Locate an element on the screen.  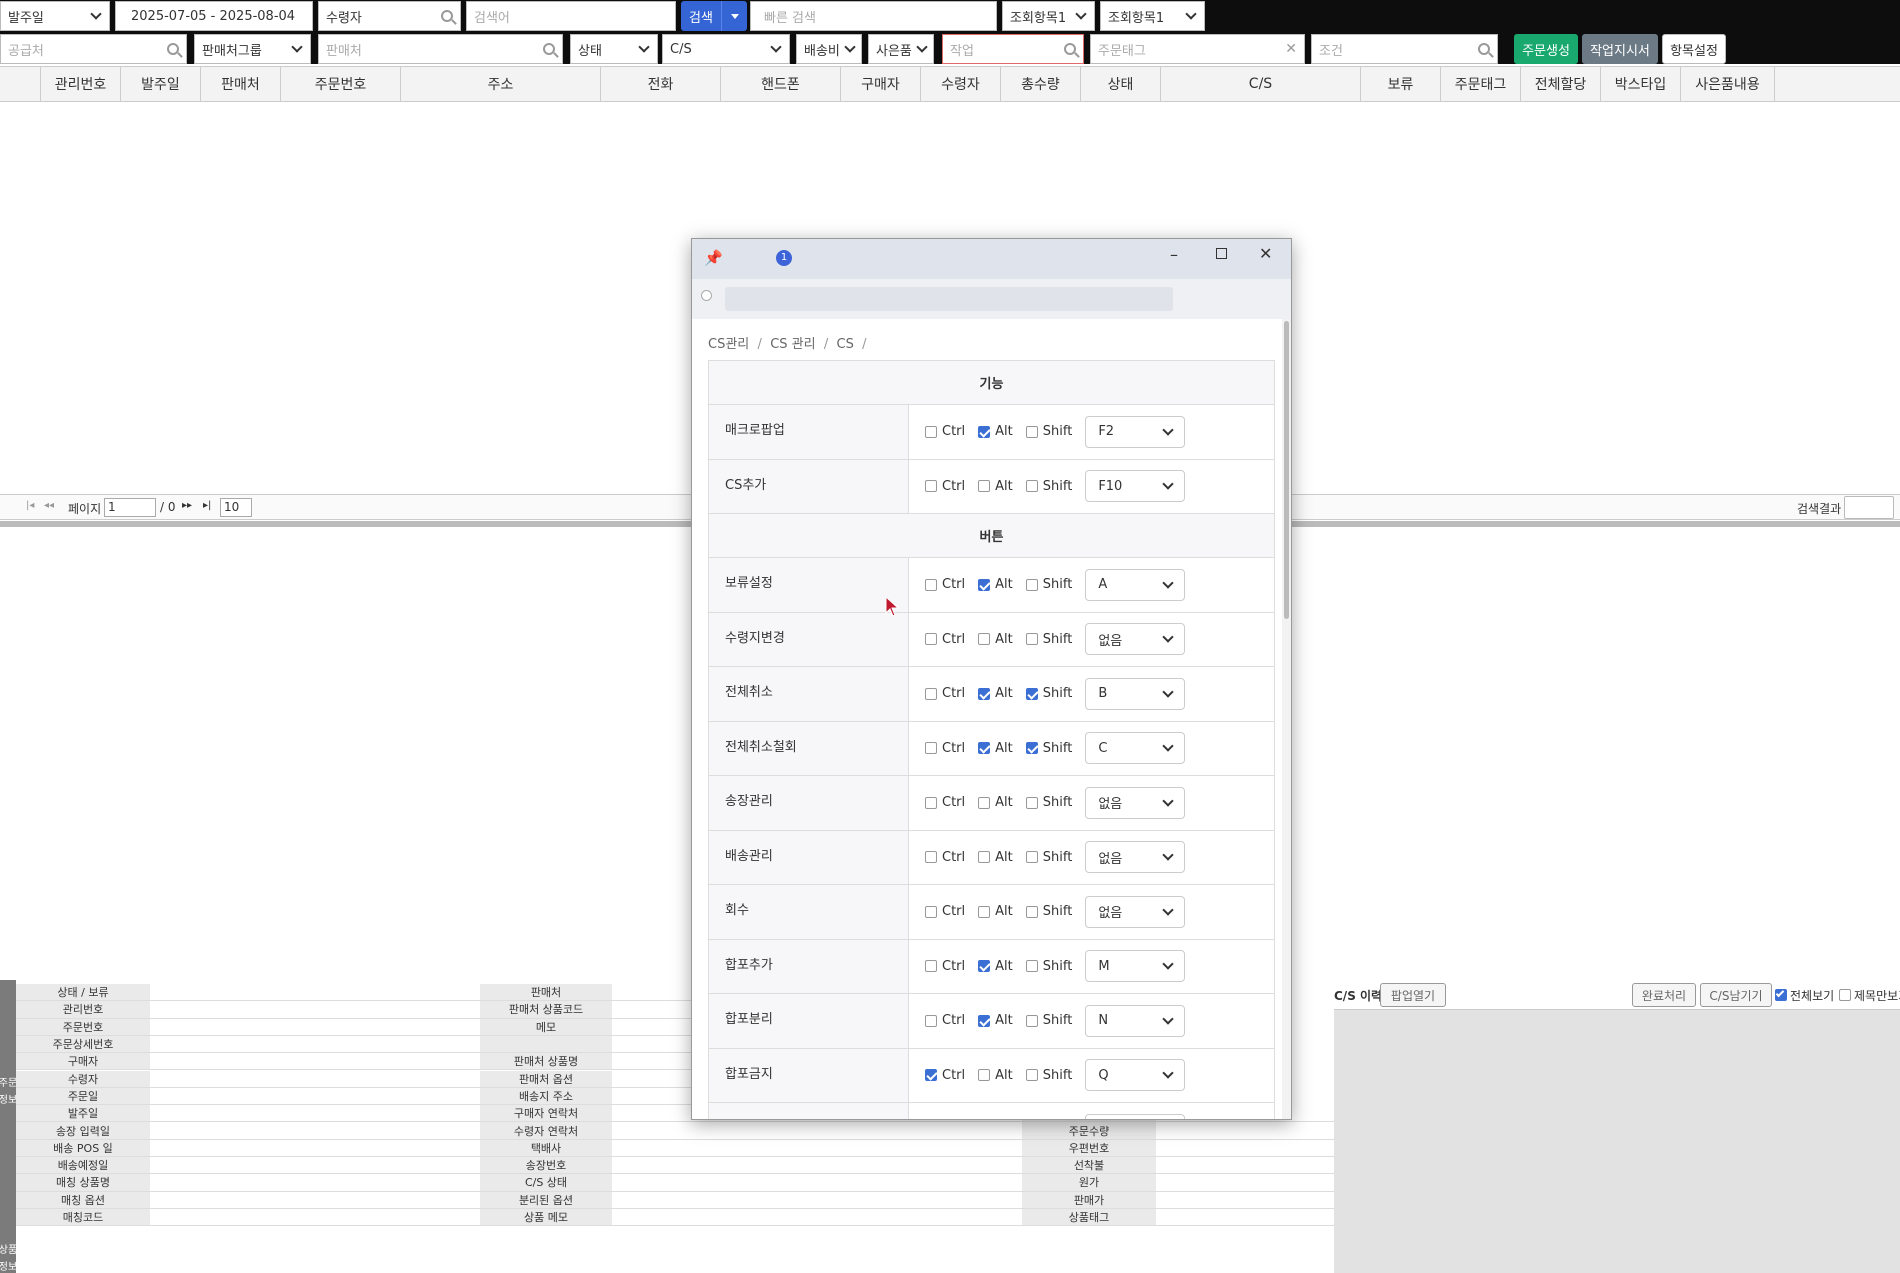
work-input: 작업 is located at coordinates (1013, 49).